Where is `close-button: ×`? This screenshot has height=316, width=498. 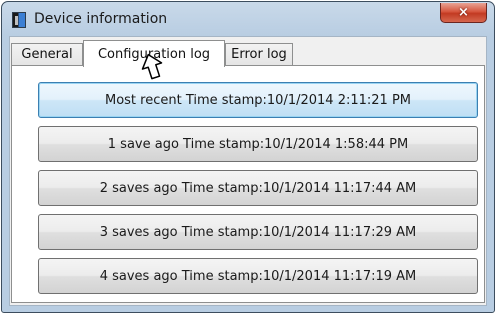 close-button: × is located at coordinates (463, 13).